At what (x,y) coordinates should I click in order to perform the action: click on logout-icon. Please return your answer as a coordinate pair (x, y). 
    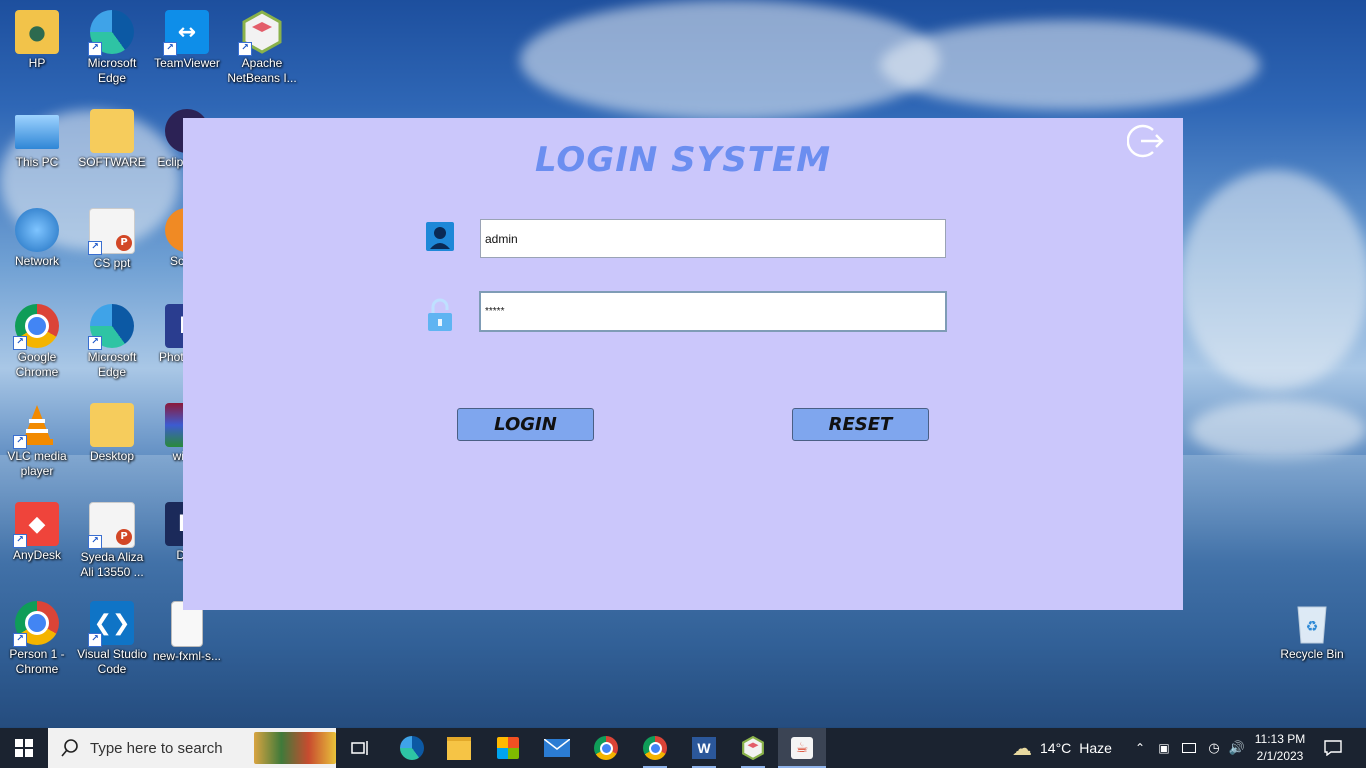
    Looking at the image, I should click on (1145, 141).